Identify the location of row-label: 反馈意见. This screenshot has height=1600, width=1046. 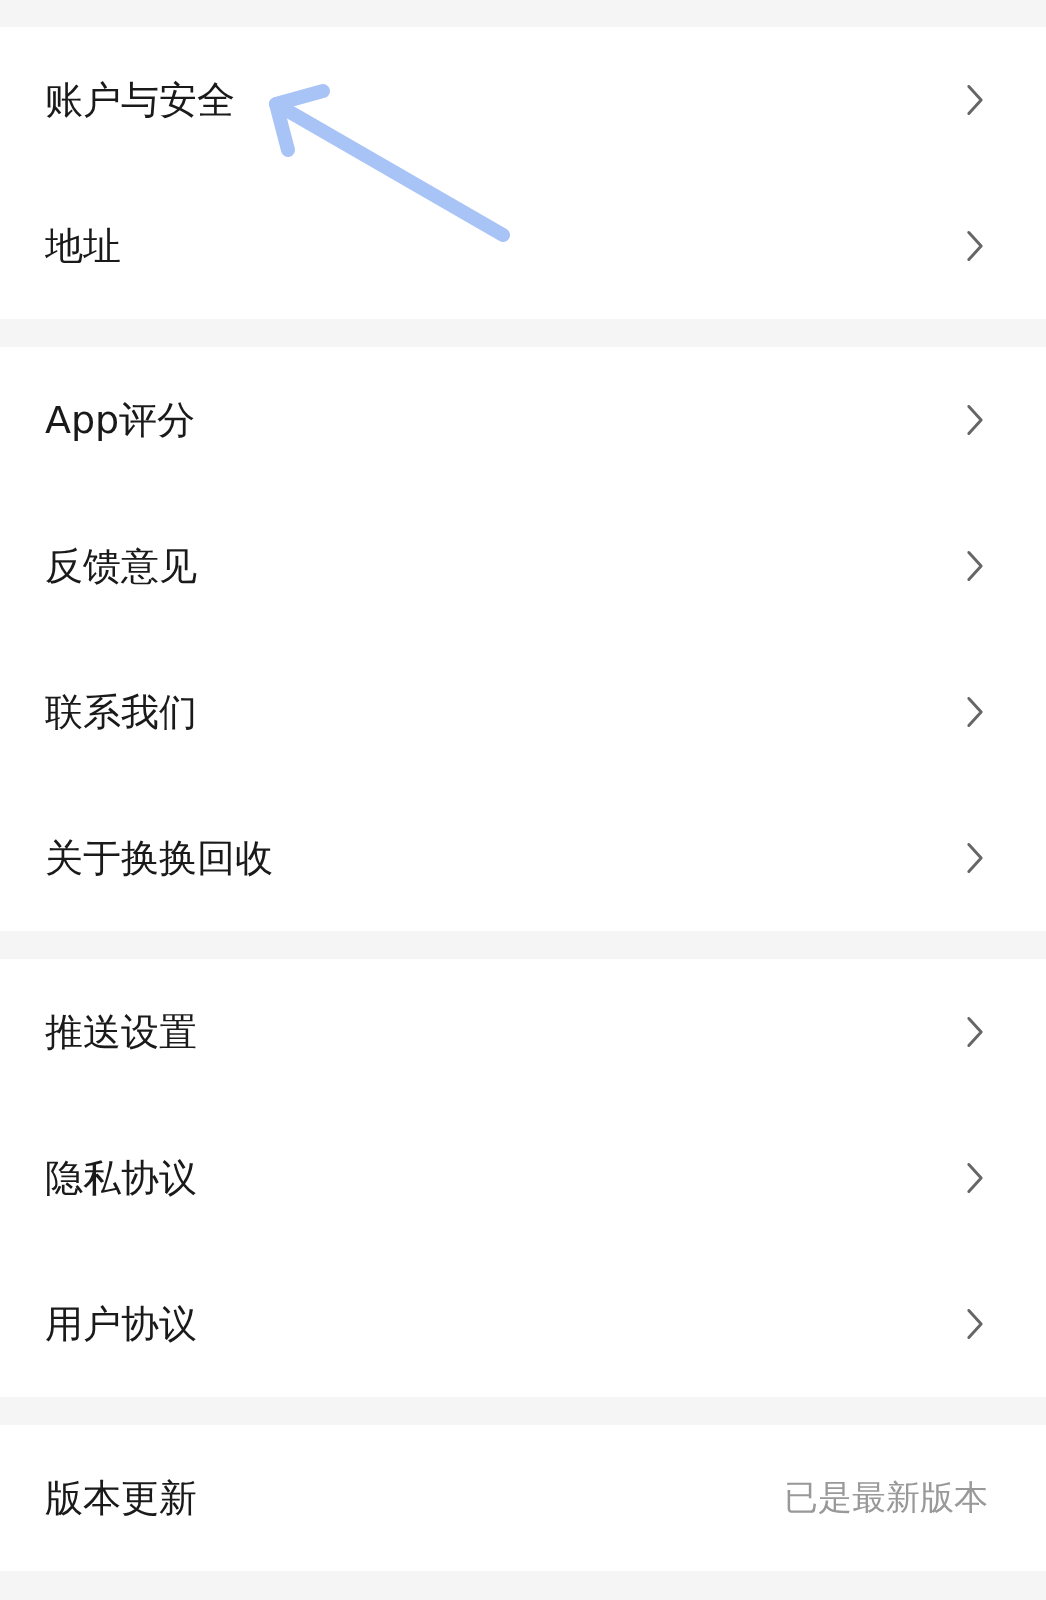
(121, 566).